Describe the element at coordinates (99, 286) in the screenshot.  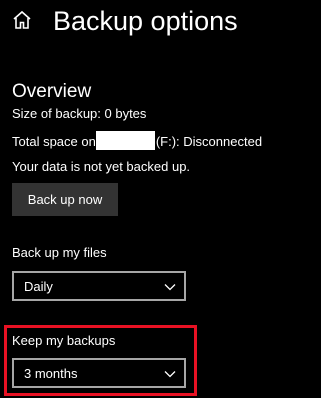
I see `backup-frequency-select: Daily` at that location.